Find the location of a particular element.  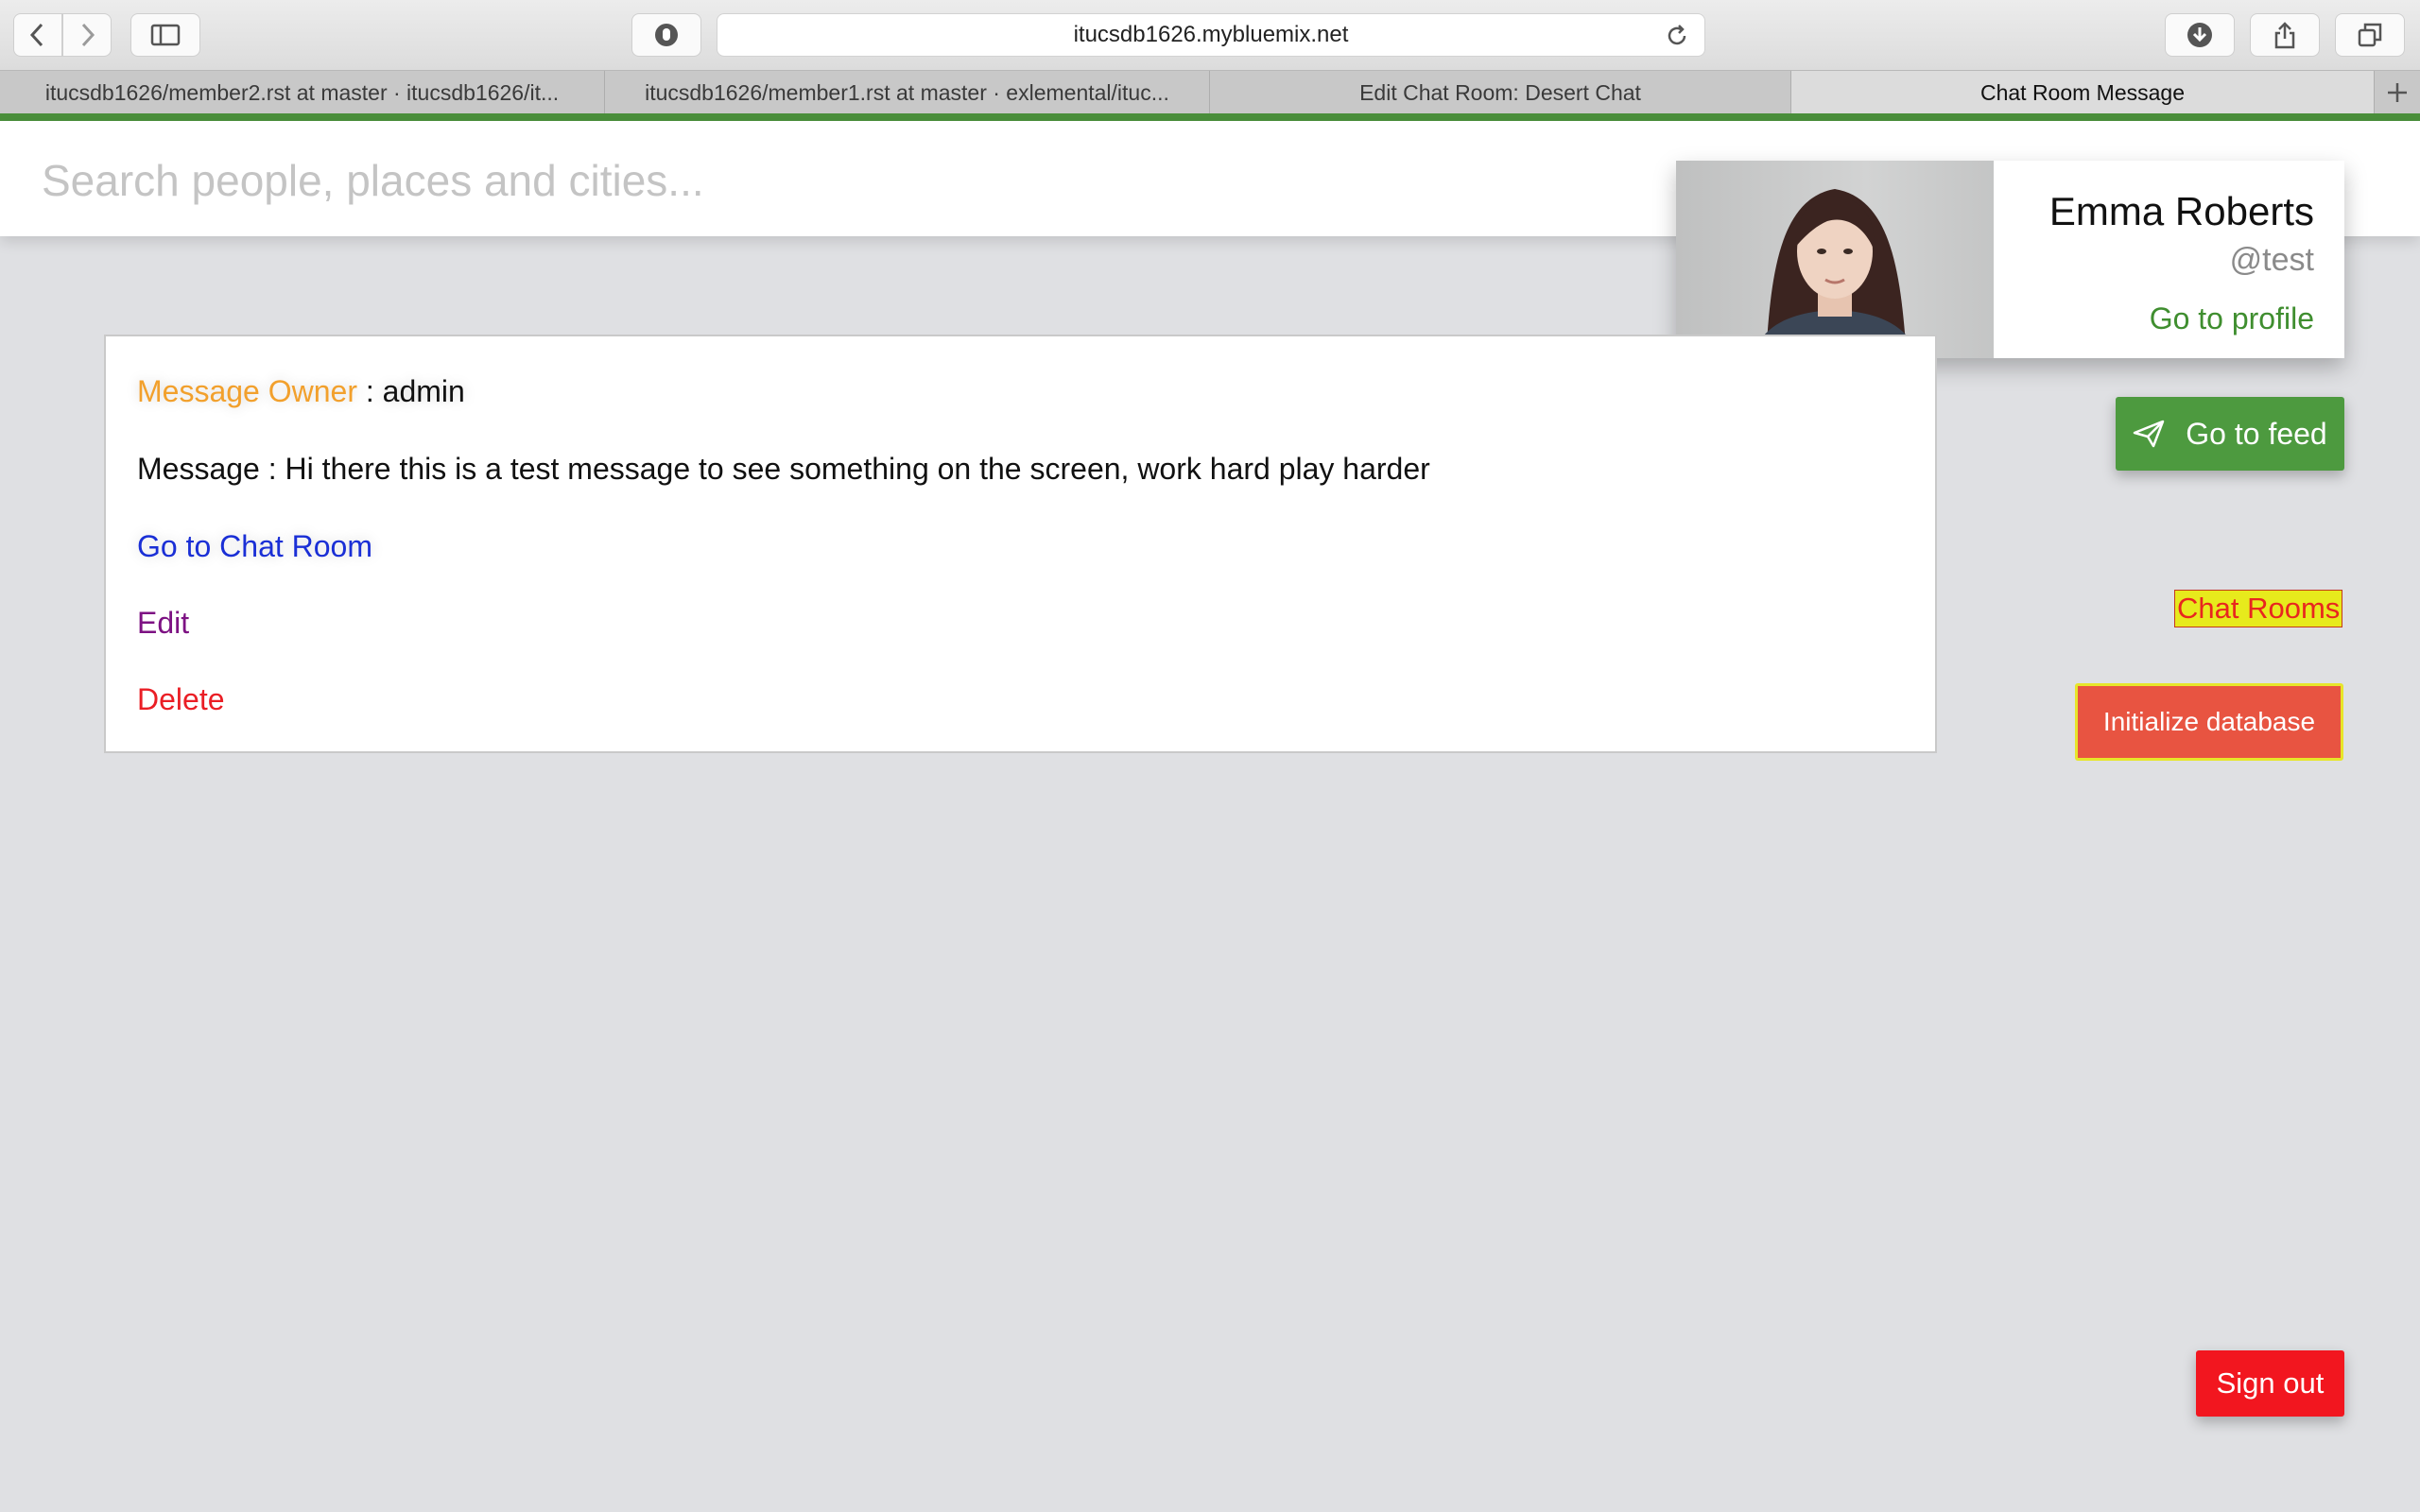

share-icon is located at coordinates (2284, 35).